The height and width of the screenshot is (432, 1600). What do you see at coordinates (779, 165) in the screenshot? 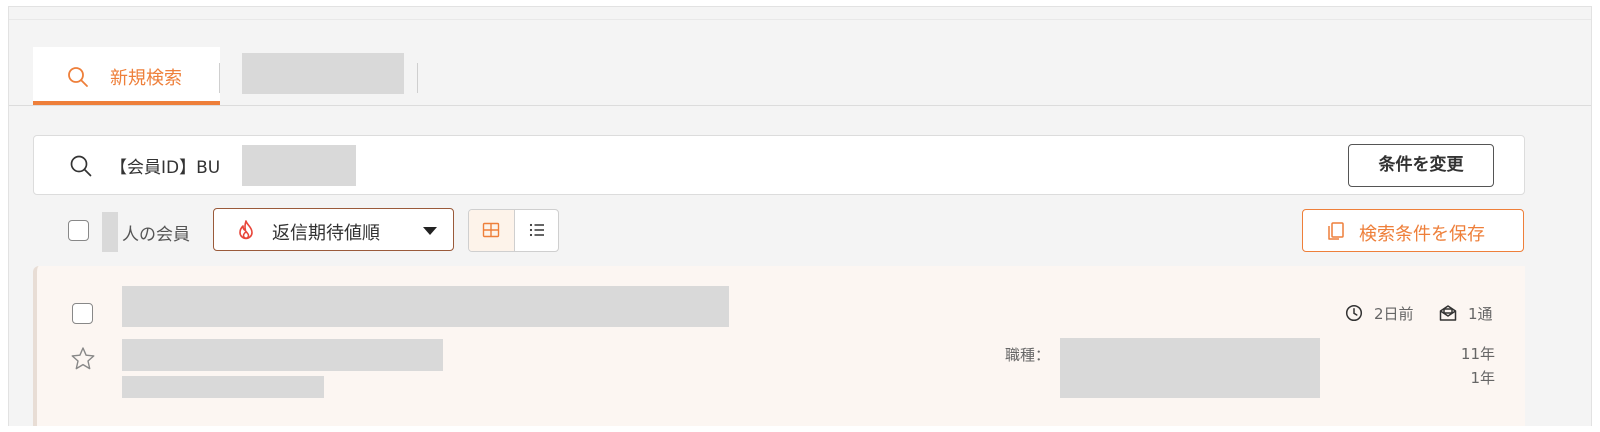
I see `search-condition-bar: 【会員ID】BU 条件を変更` at bounding box center [779, 165].